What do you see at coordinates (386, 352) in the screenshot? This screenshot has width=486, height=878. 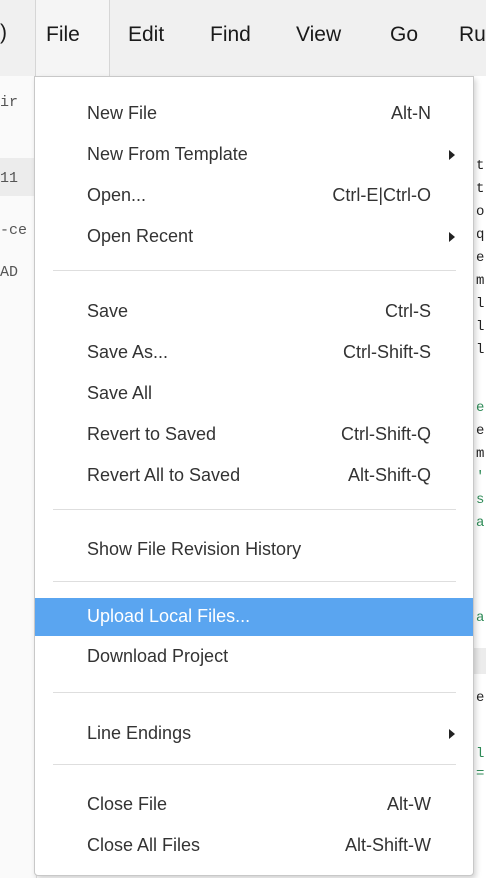 I see `menu-item-shortcut: Ctrl-Shift-S` at bounding box center [386, 352].